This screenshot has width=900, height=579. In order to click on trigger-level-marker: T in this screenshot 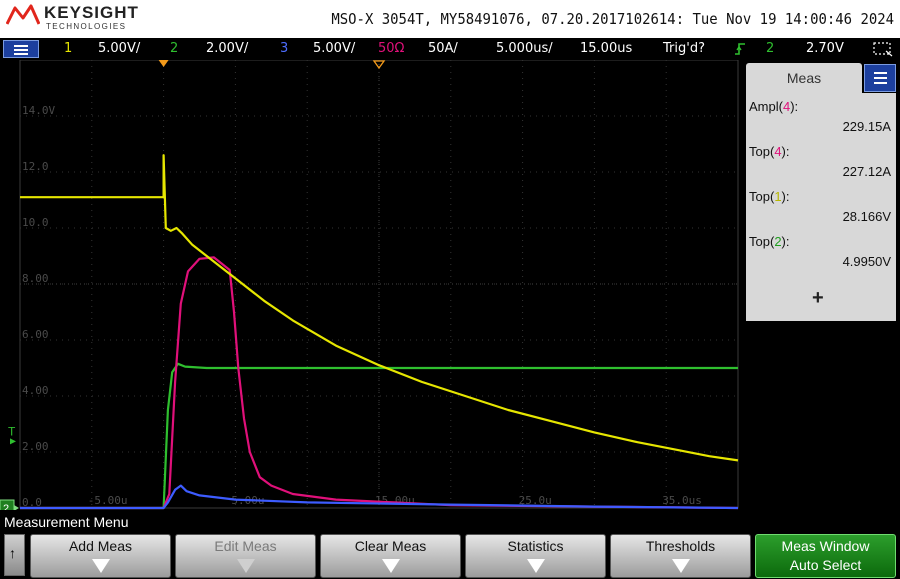, I will do `click(12, 431)`.